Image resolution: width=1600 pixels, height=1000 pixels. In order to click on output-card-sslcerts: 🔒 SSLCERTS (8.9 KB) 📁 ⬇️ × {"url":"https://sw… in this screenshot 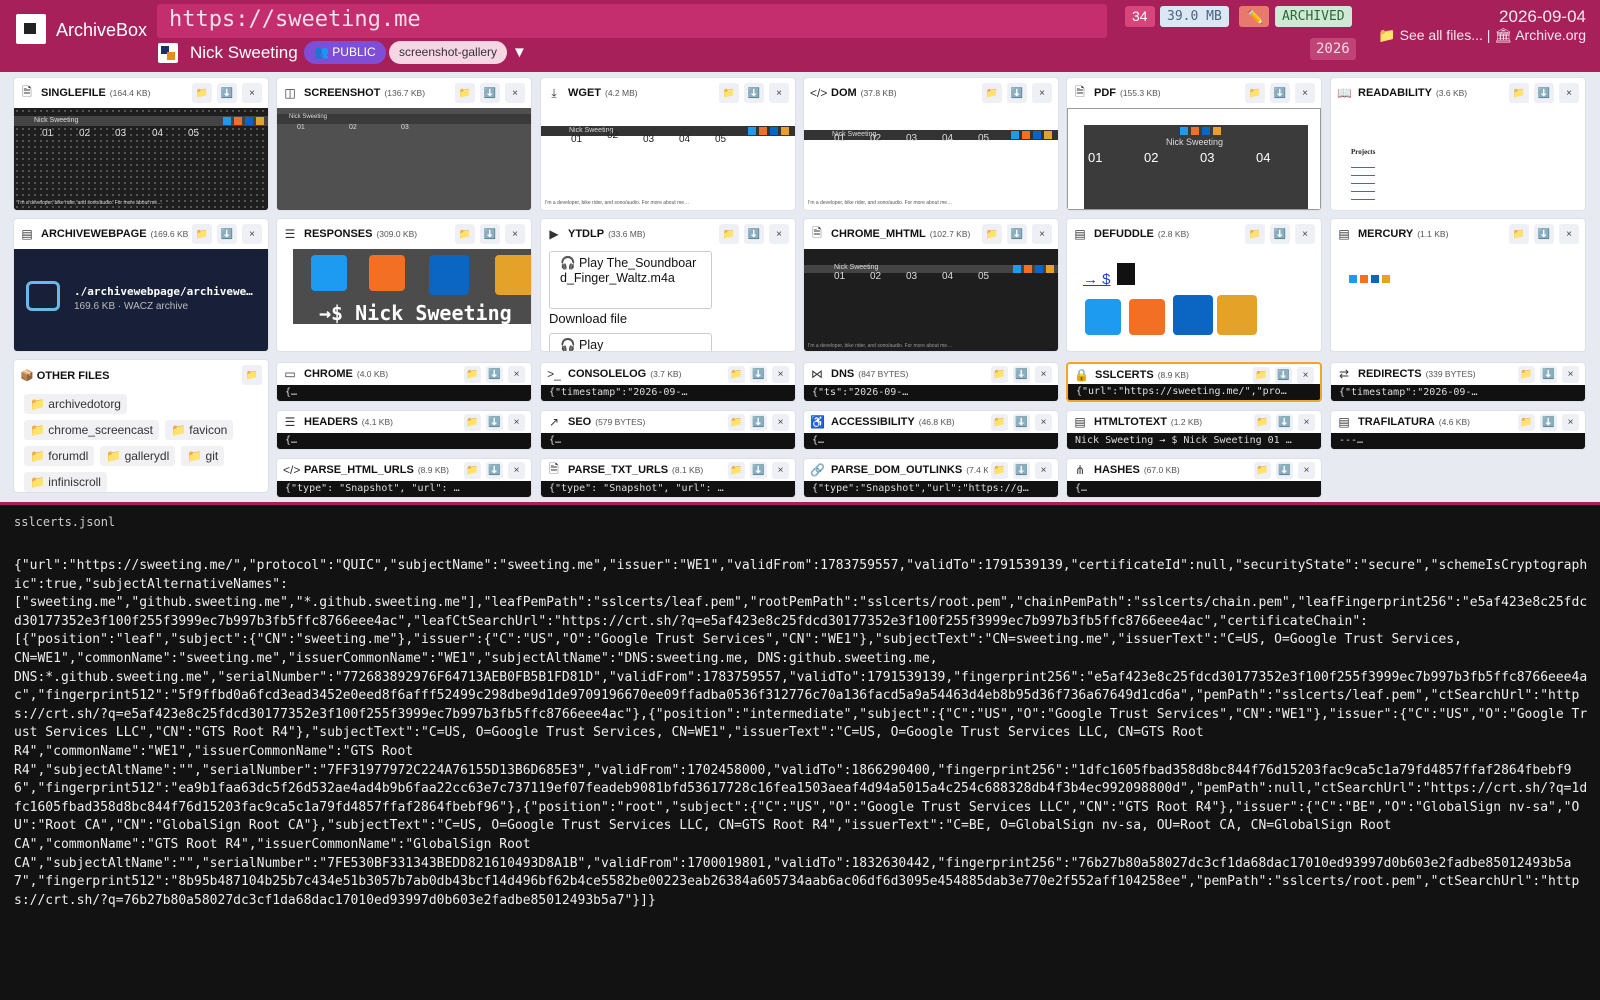, I will do `click(1194, 382)`.